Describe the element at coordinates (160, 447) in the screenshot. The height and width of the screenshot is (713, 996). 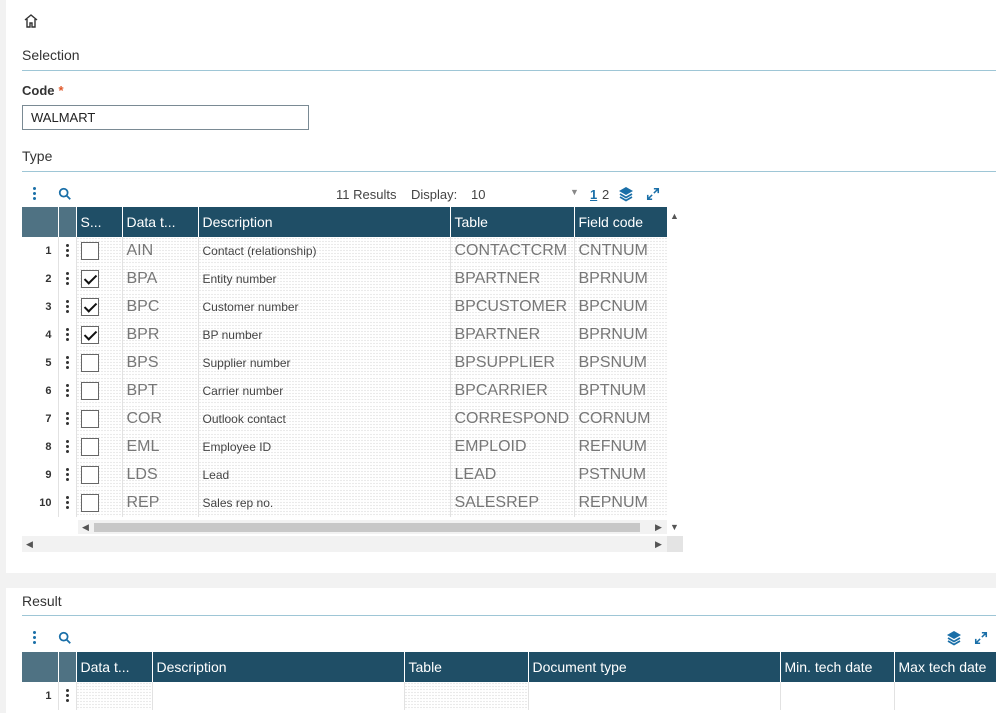
I see `data-type-cell: EML` at that location.